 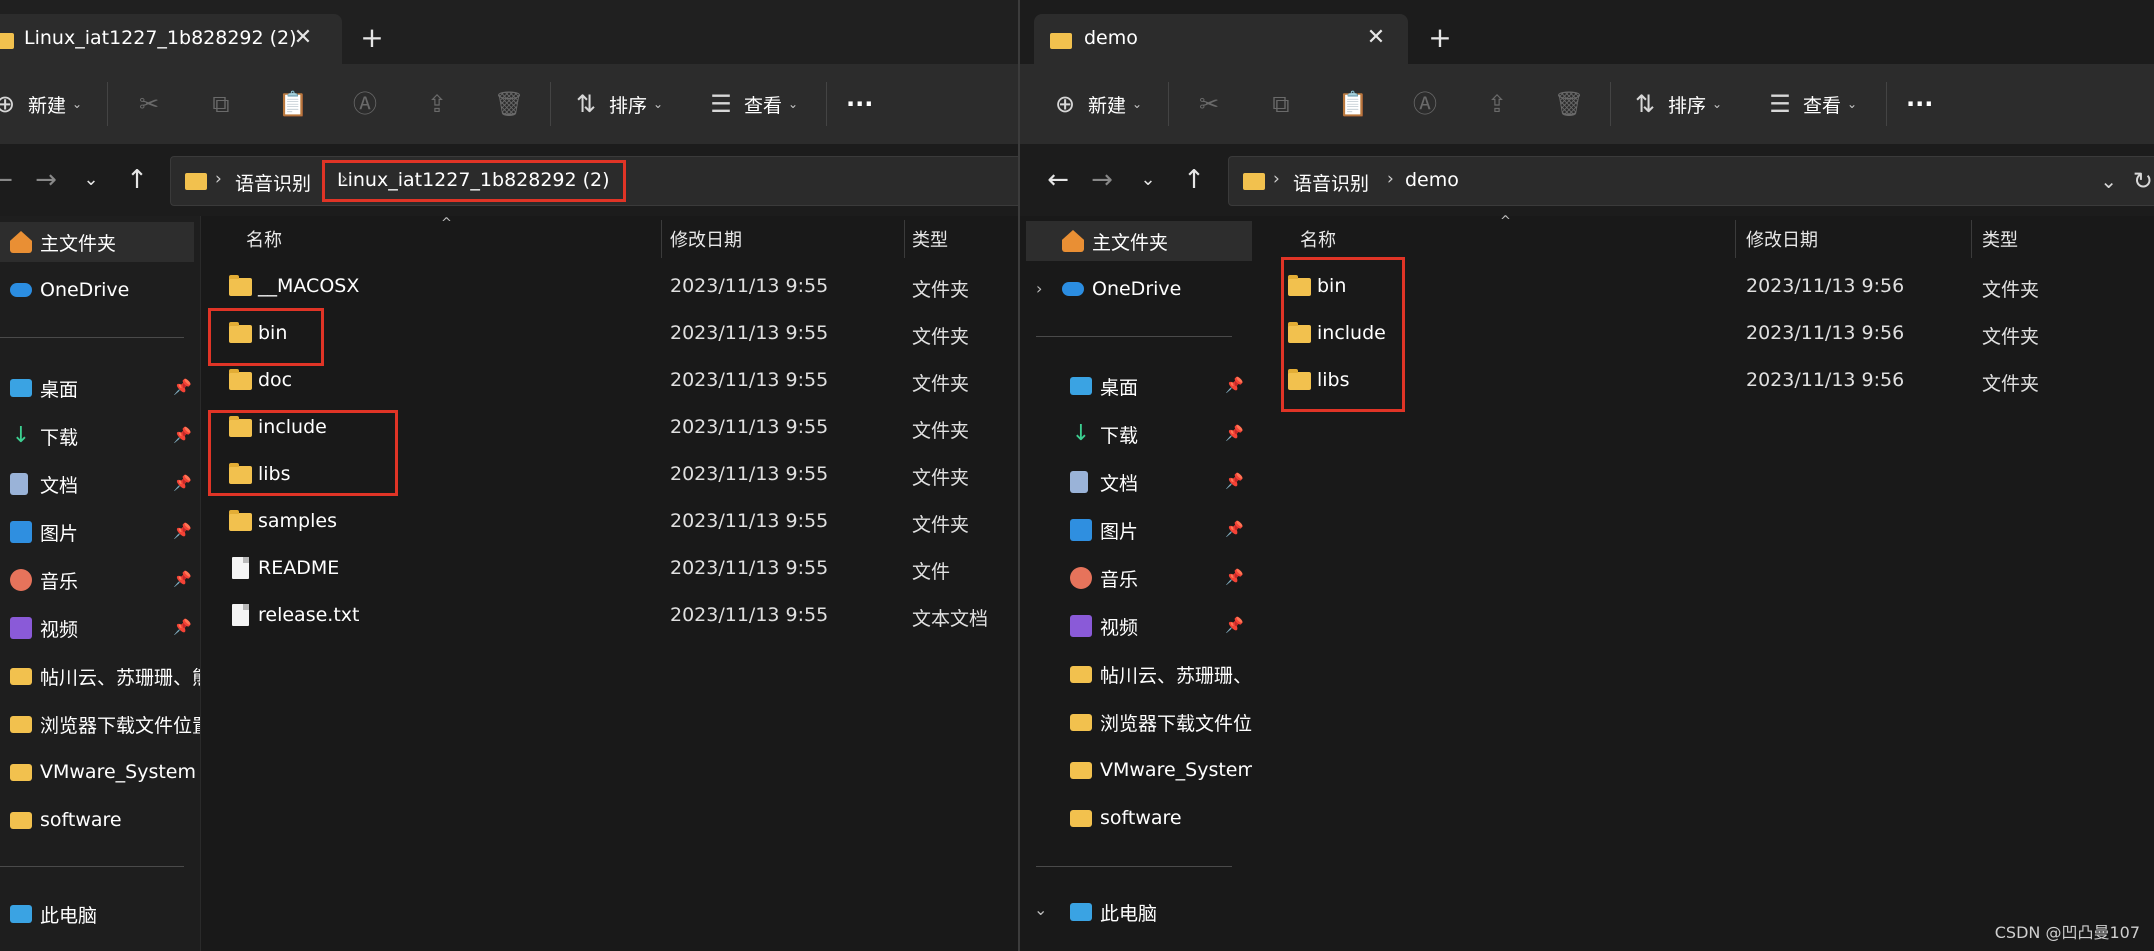 I want to click on clipboard-icon: 📋, so click(x=293, y=104).